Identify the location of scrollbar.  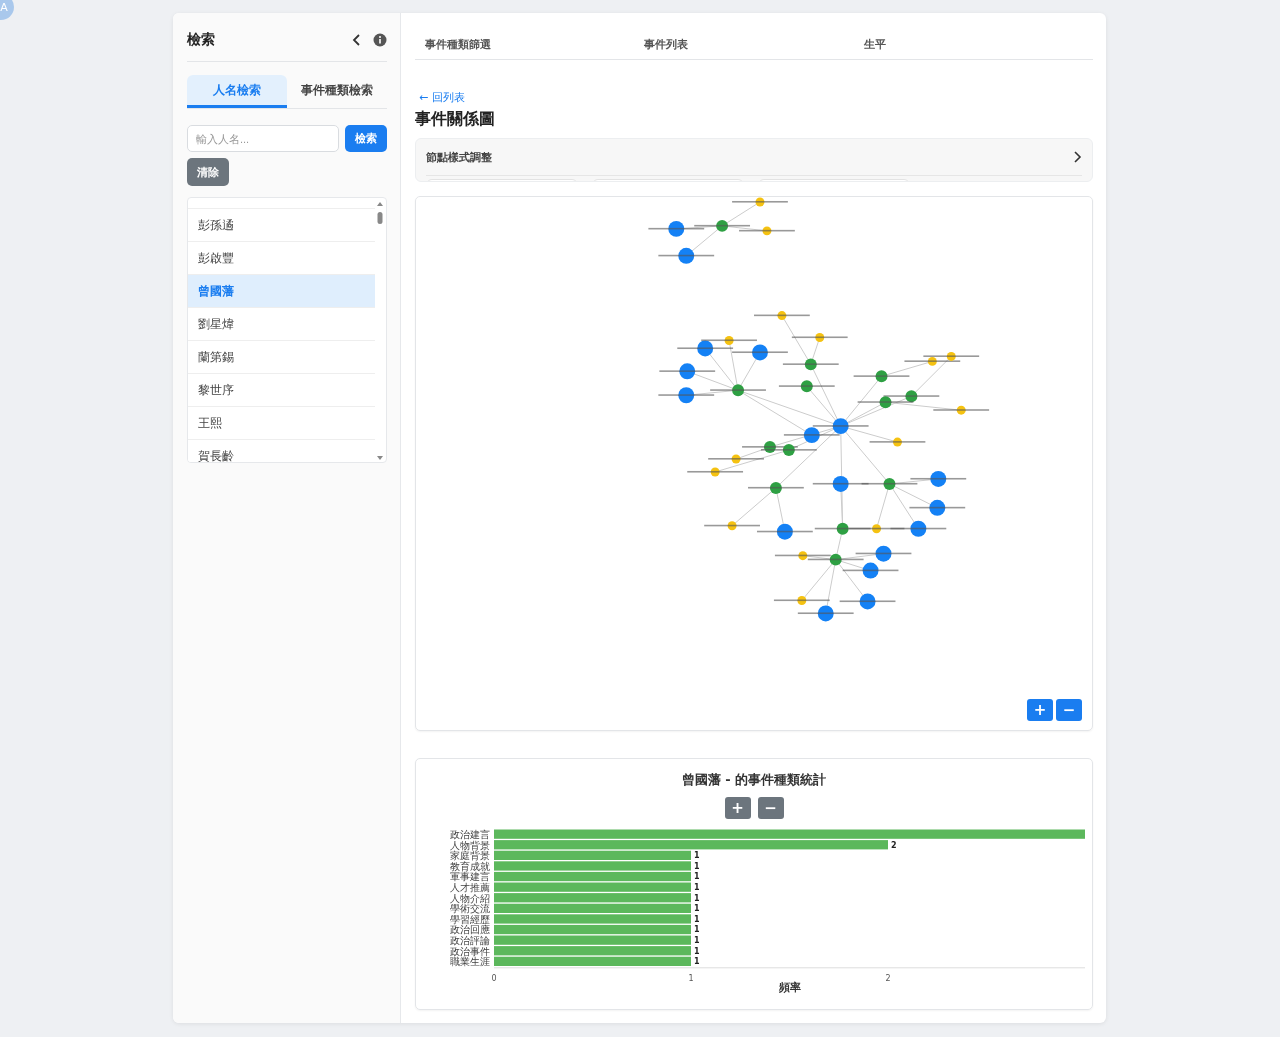
(380, 330).